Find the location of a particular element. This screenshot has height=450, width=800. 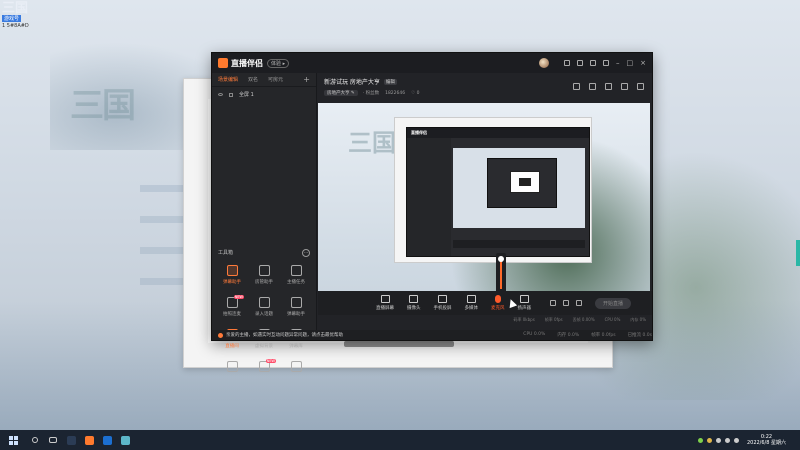

control-5: 扬声器 is located at coordinates (524, 303).